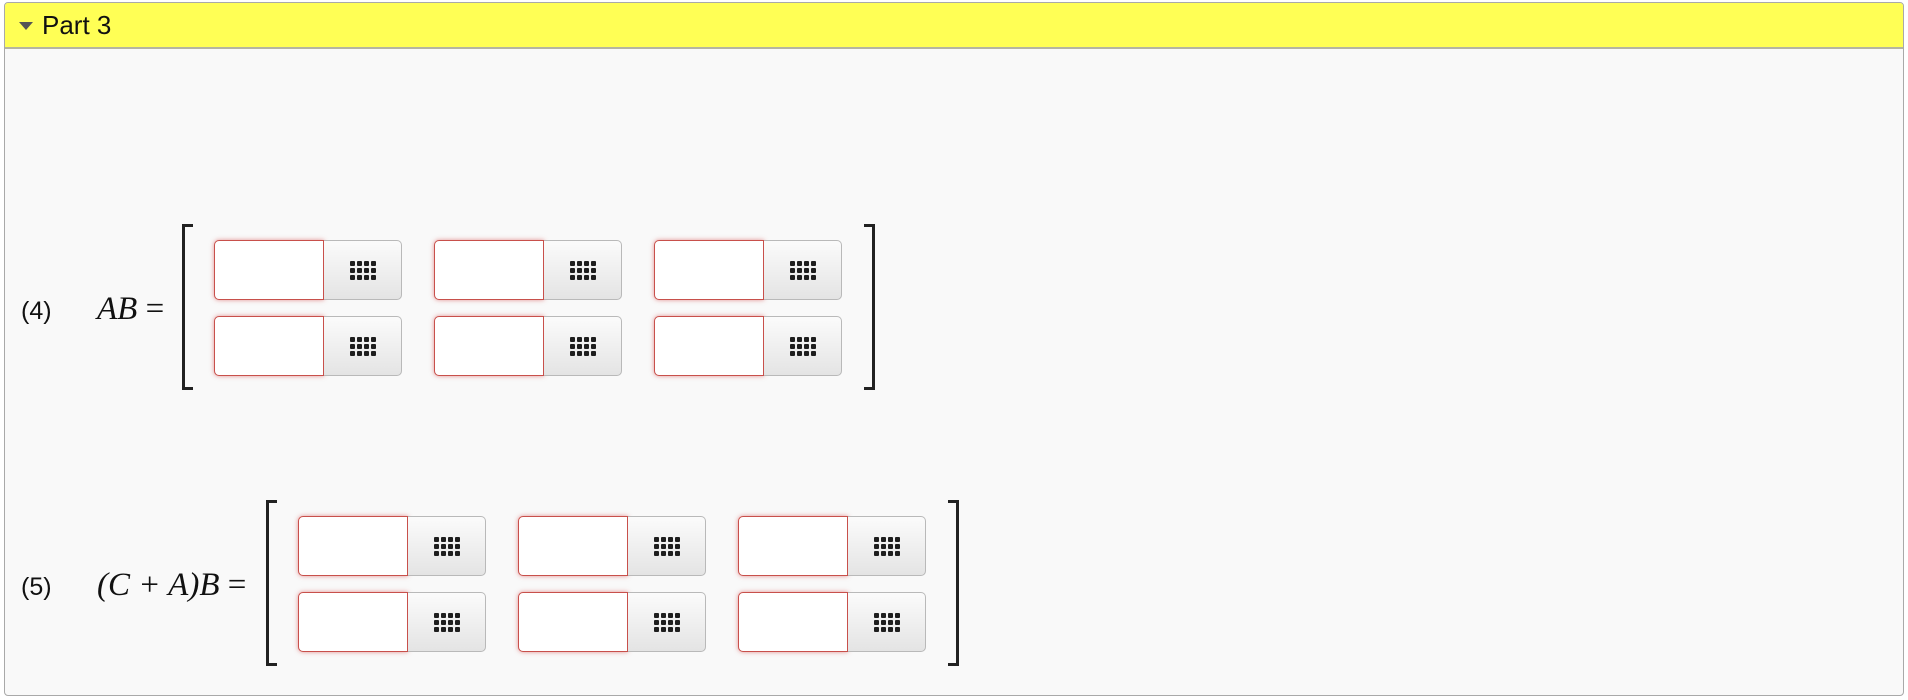 The height and width of the screenshot is (700, 1908). I want to click on question-number: (4), so click(36, 311).